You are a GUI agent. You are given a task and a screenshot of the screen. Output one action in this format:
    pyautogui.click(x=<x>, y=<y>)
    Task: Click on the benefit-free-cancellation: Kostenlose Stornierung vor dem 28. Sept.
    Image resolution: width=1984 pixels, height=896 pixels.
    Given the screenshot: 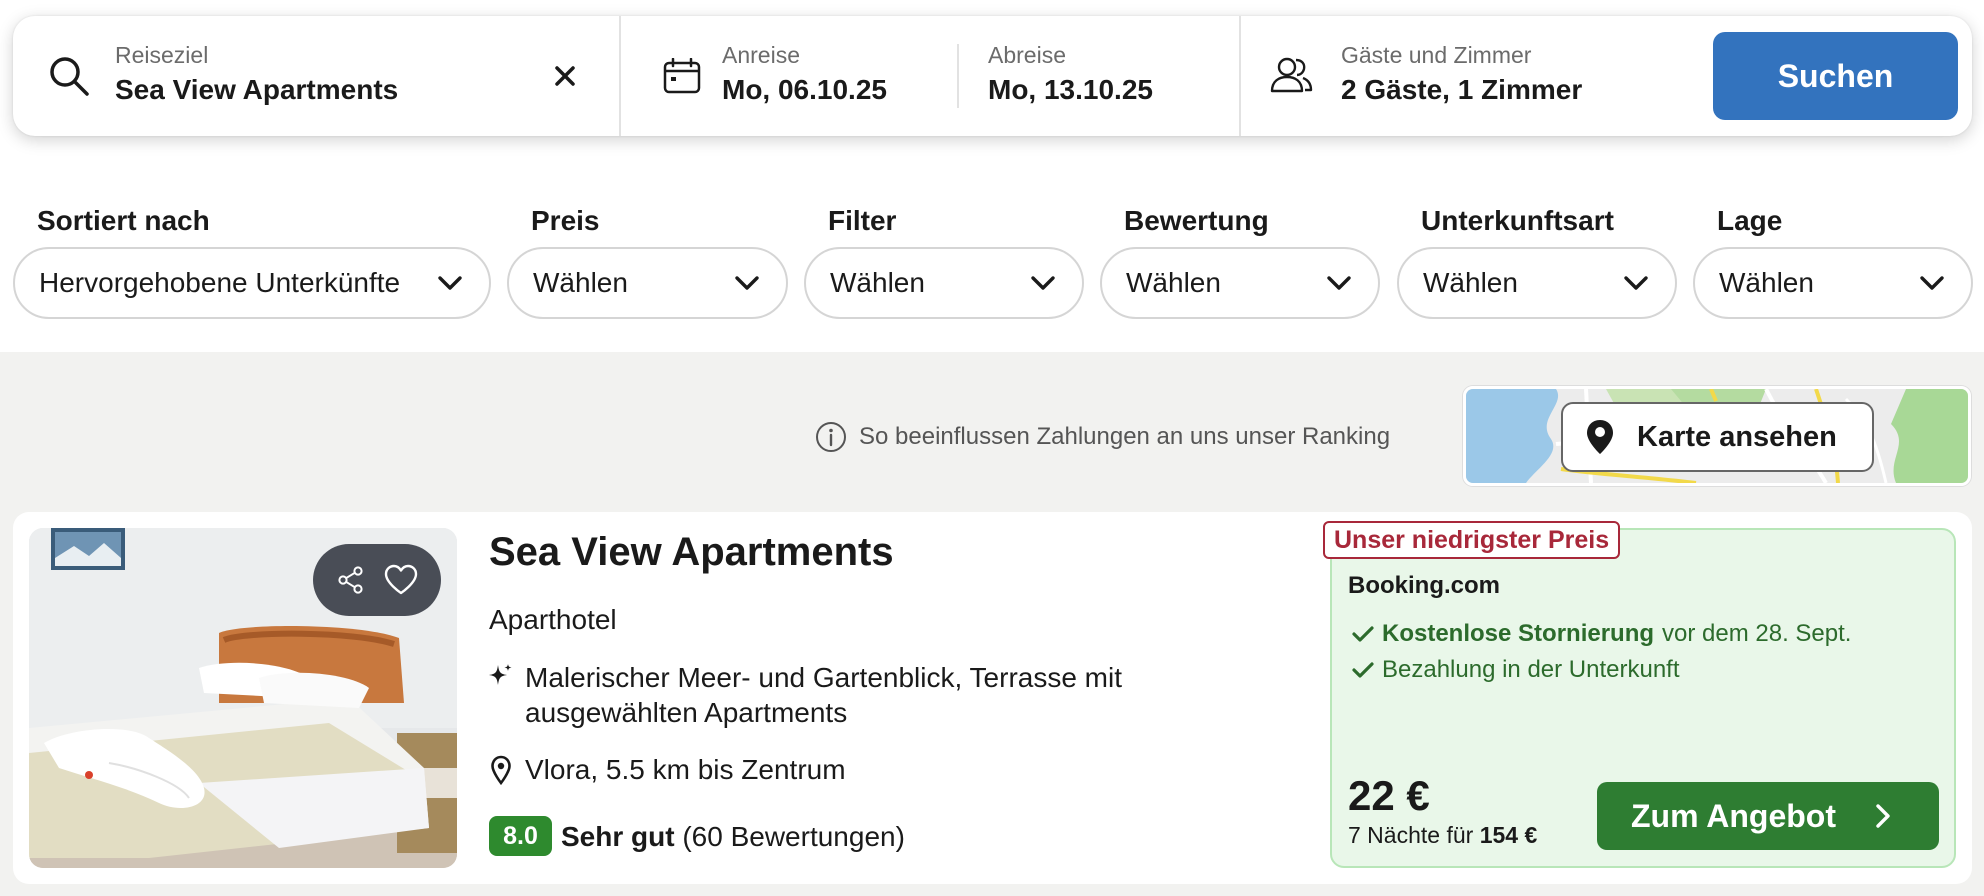 What is the action you would take?
    pyautogui.click(x=1601, y=634)
    